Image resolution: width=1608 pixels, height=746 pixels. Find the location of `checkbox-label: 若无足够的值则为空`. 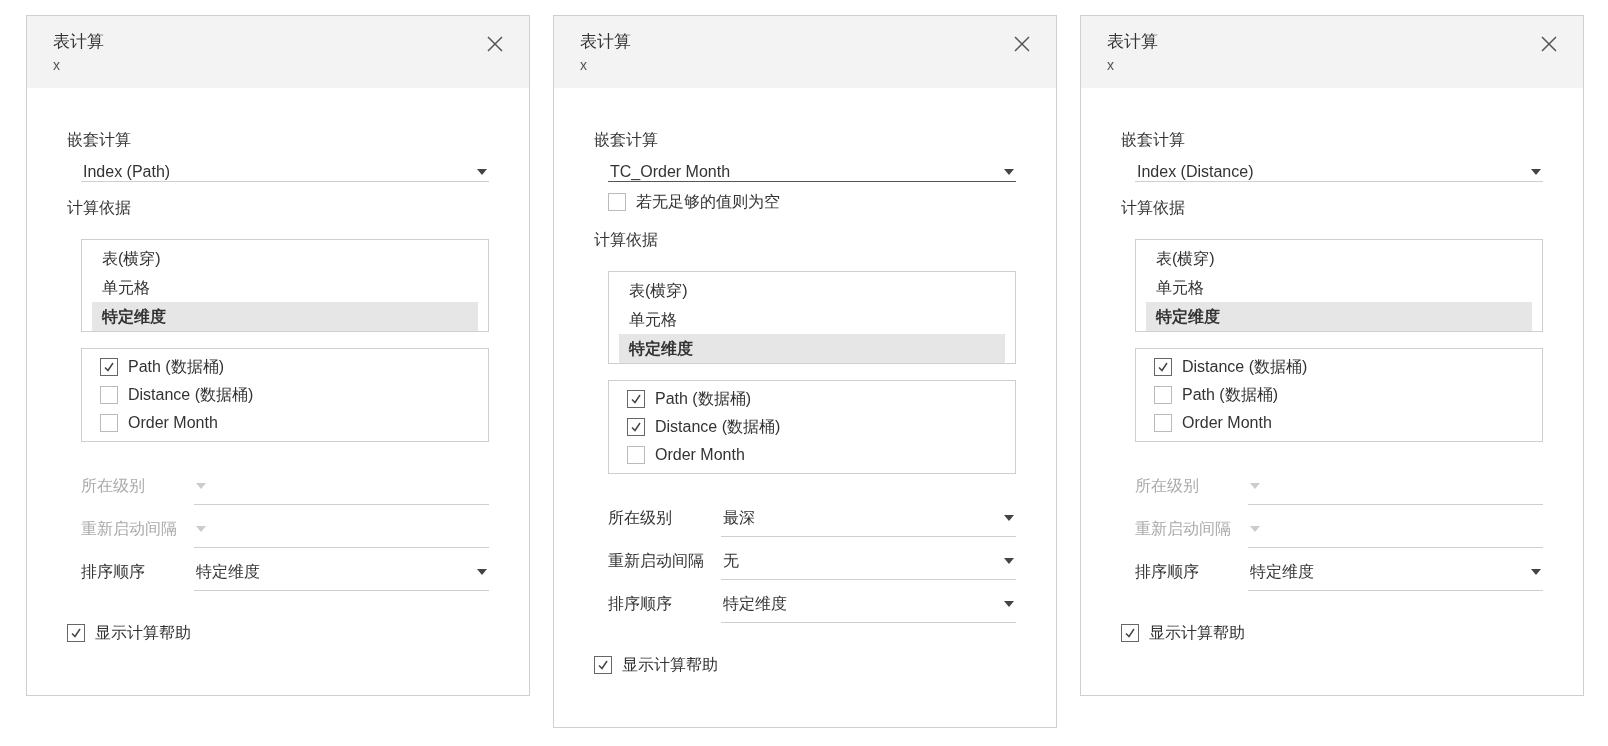

checkbox-label: 若无足够的值则为空 is located at coordinates (708, 201).